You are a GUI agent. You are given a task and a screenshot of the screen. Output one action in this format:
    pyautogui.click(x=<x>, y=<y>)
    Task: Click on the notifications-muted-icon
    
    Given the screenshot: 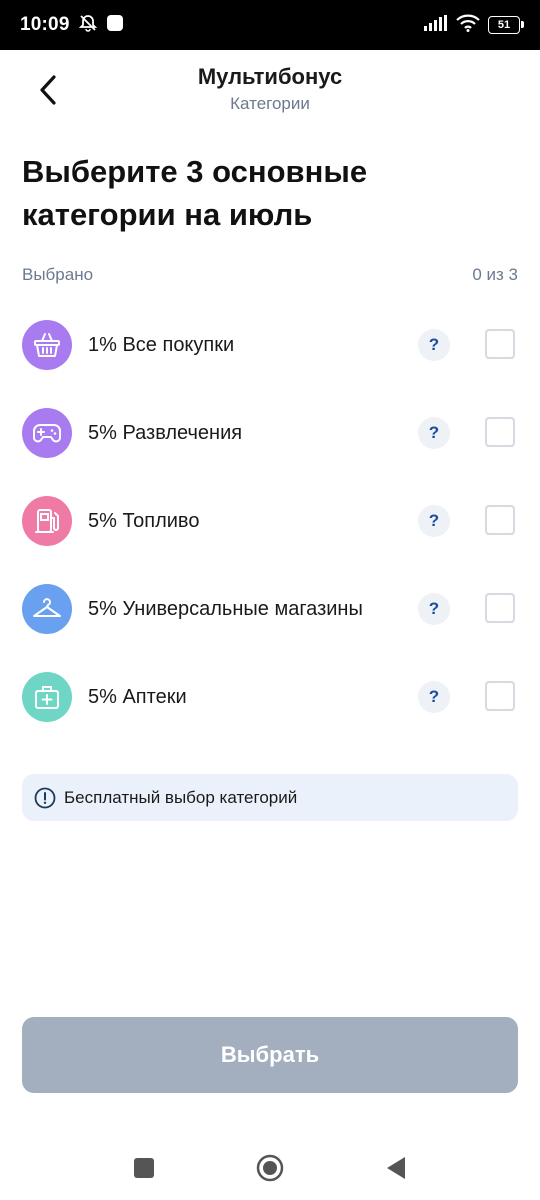 What is the action you would take?
    pyautogui.click(x=88, y=25)
    